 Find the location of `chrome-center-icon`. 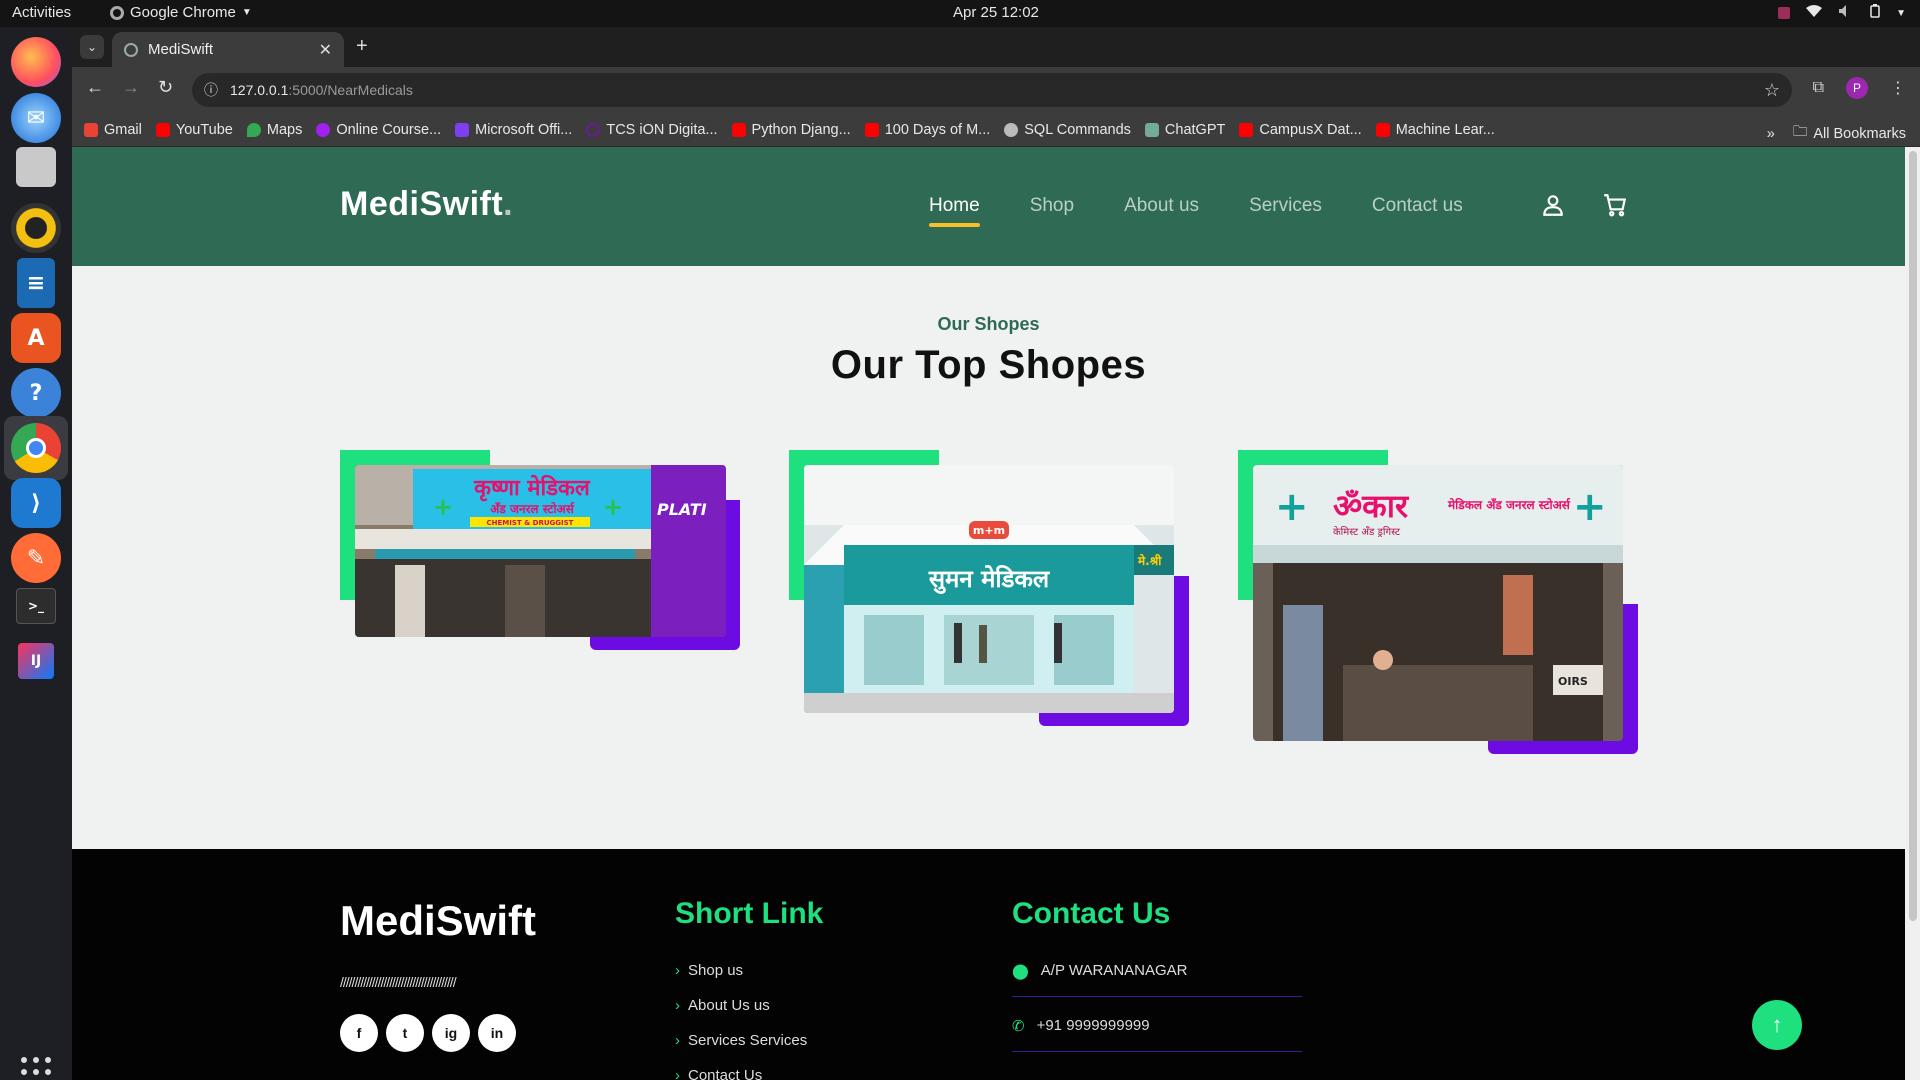

chrome-center-icon is located at coordinates (36, 448).